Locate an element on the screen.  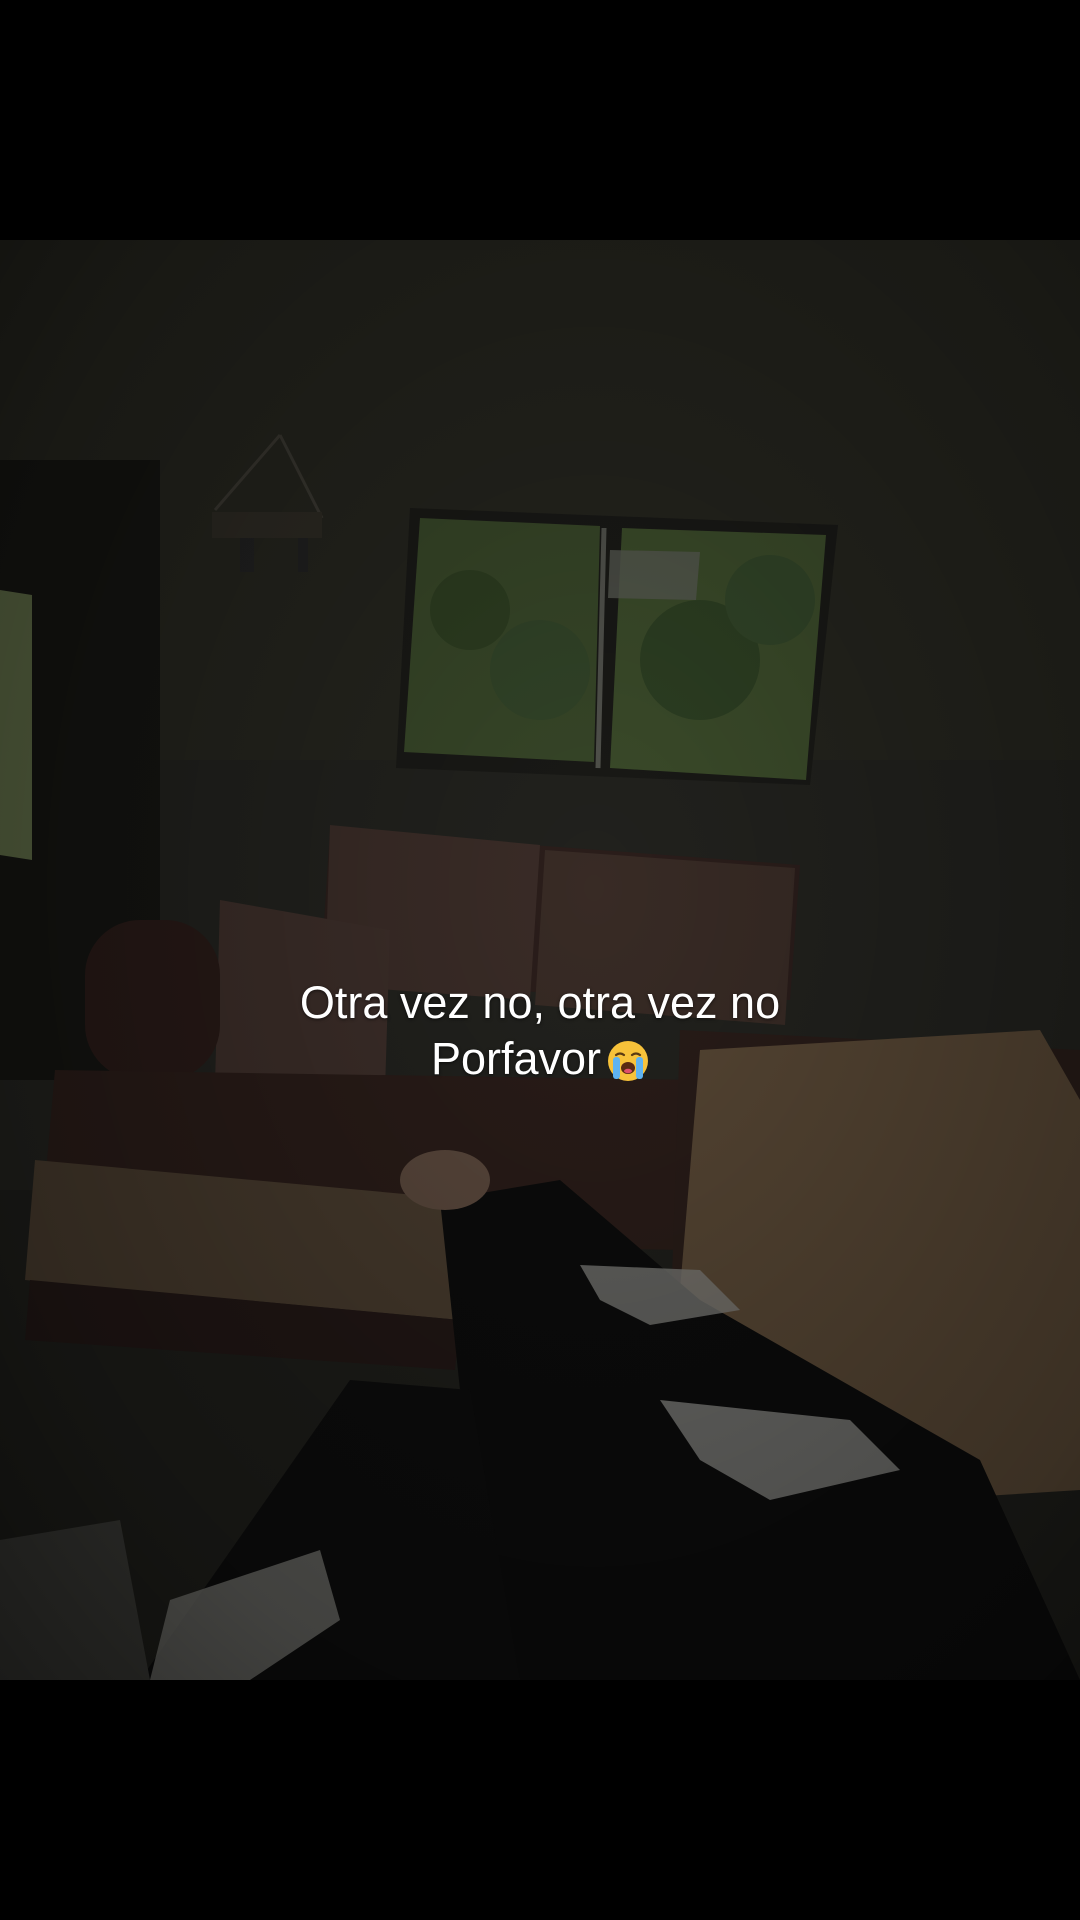
caption-line-1: Otra vez no, otra vez no is located at coordinates (540, 1002).